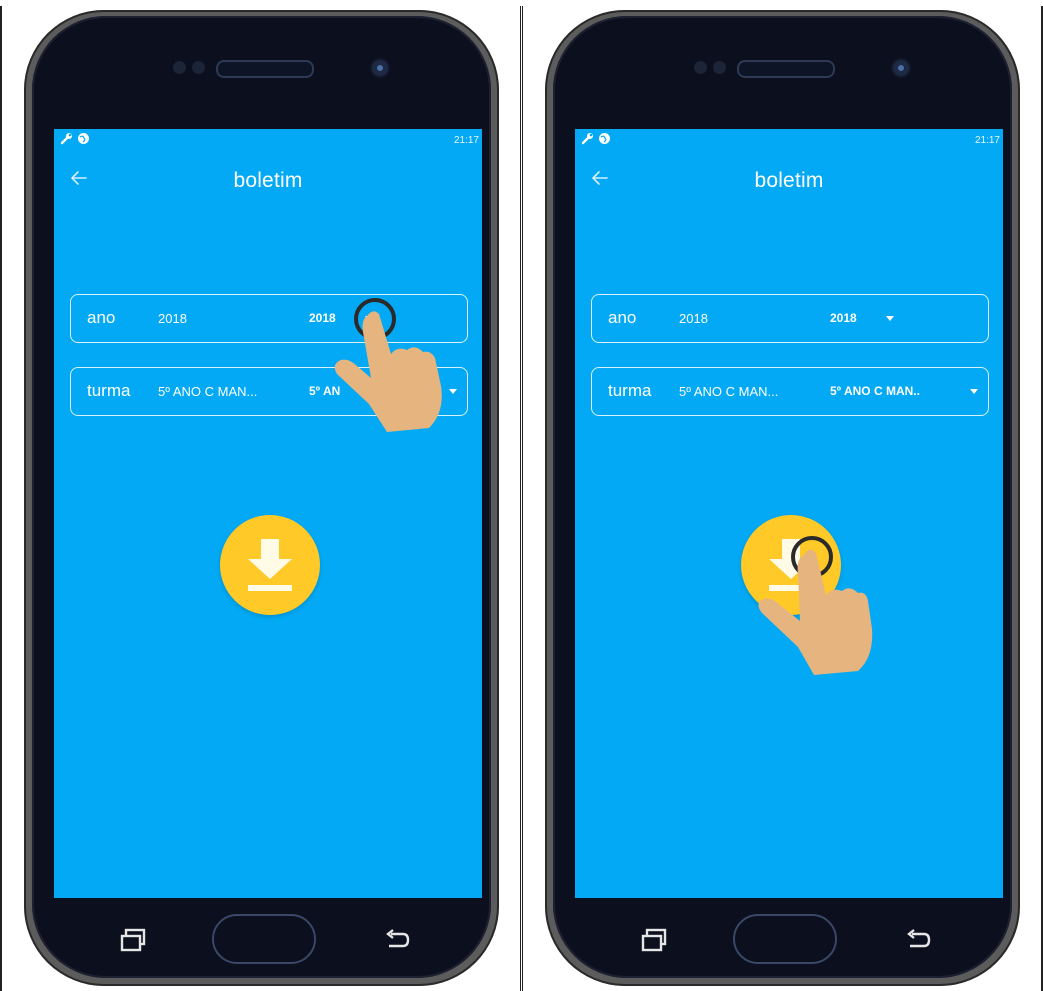 This screenshot has width=1043, height=991. Describe the element at coordinates (269, 391) in the screenshot. I see `turma-field: turma 5º ANO C MAN... 5º AN` at that location.